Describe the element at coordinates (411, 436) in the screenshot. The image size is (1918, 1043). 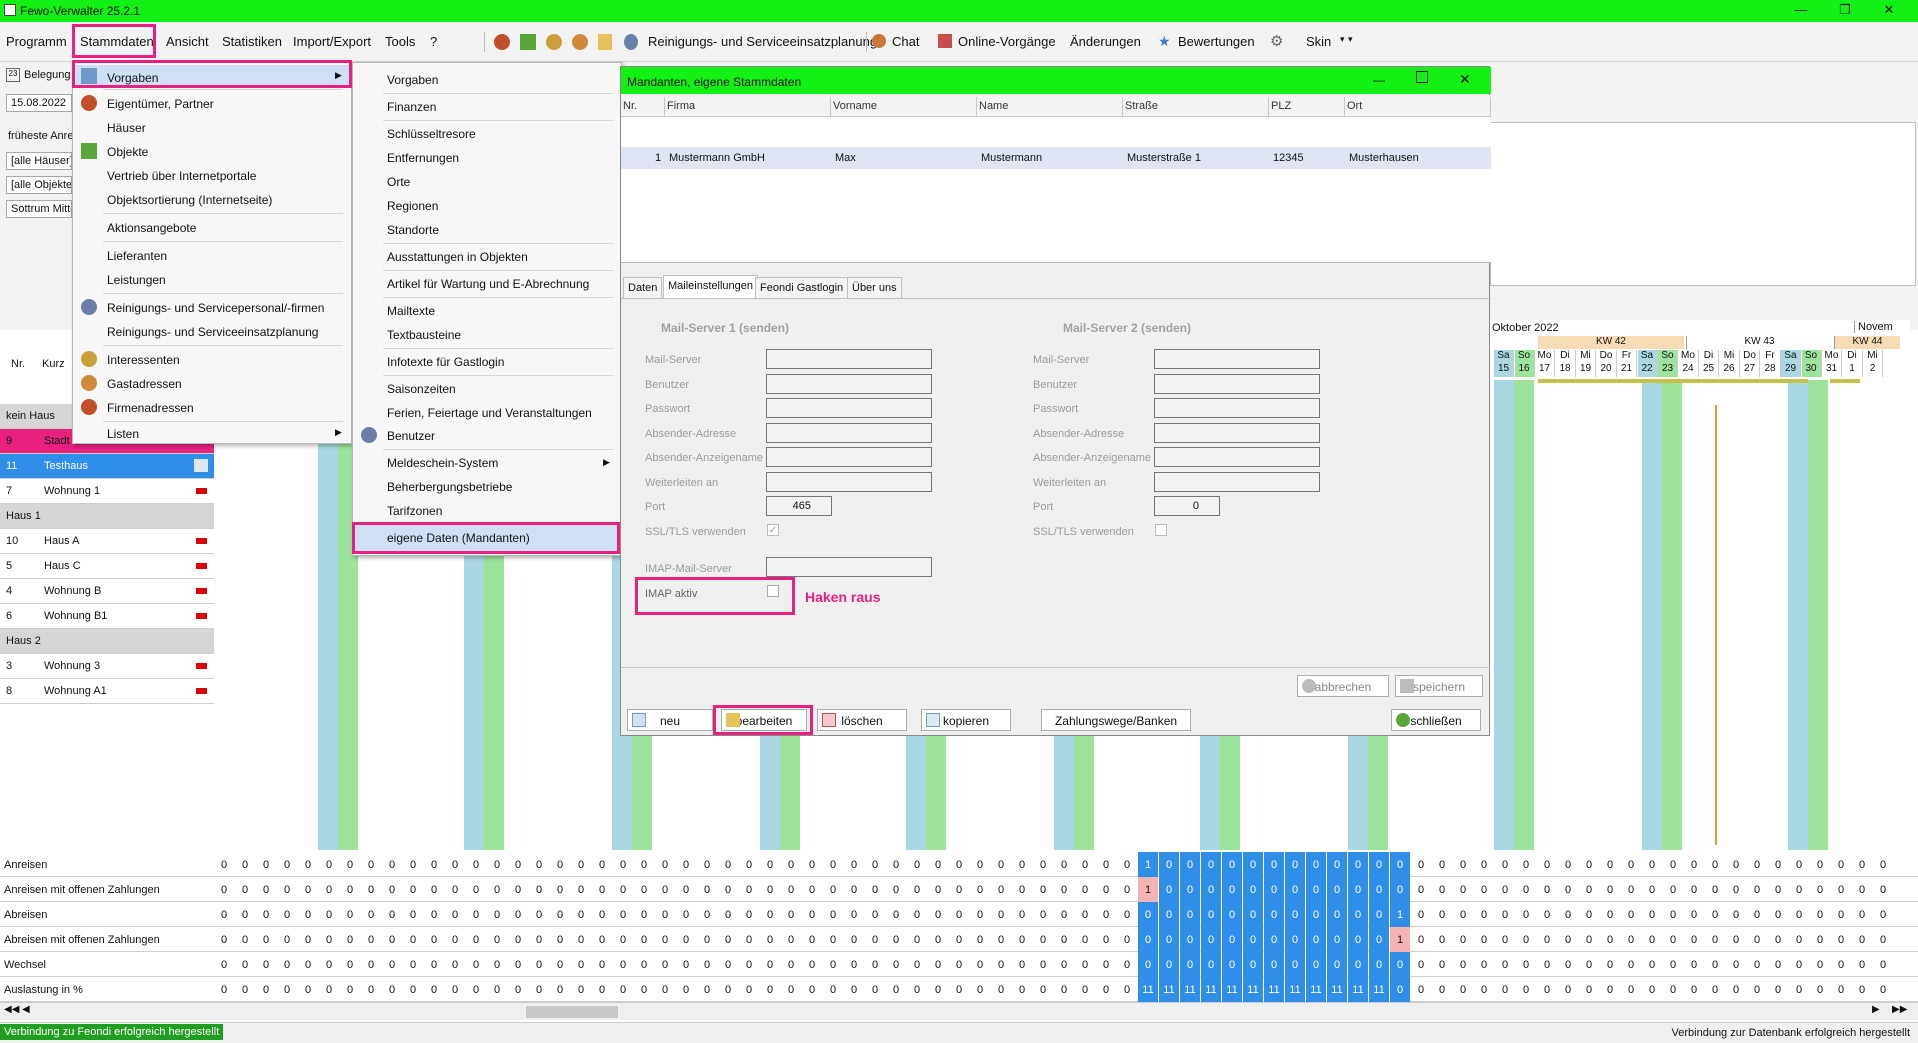
I see `menu-item-benutzer: Benutzer` at that location.